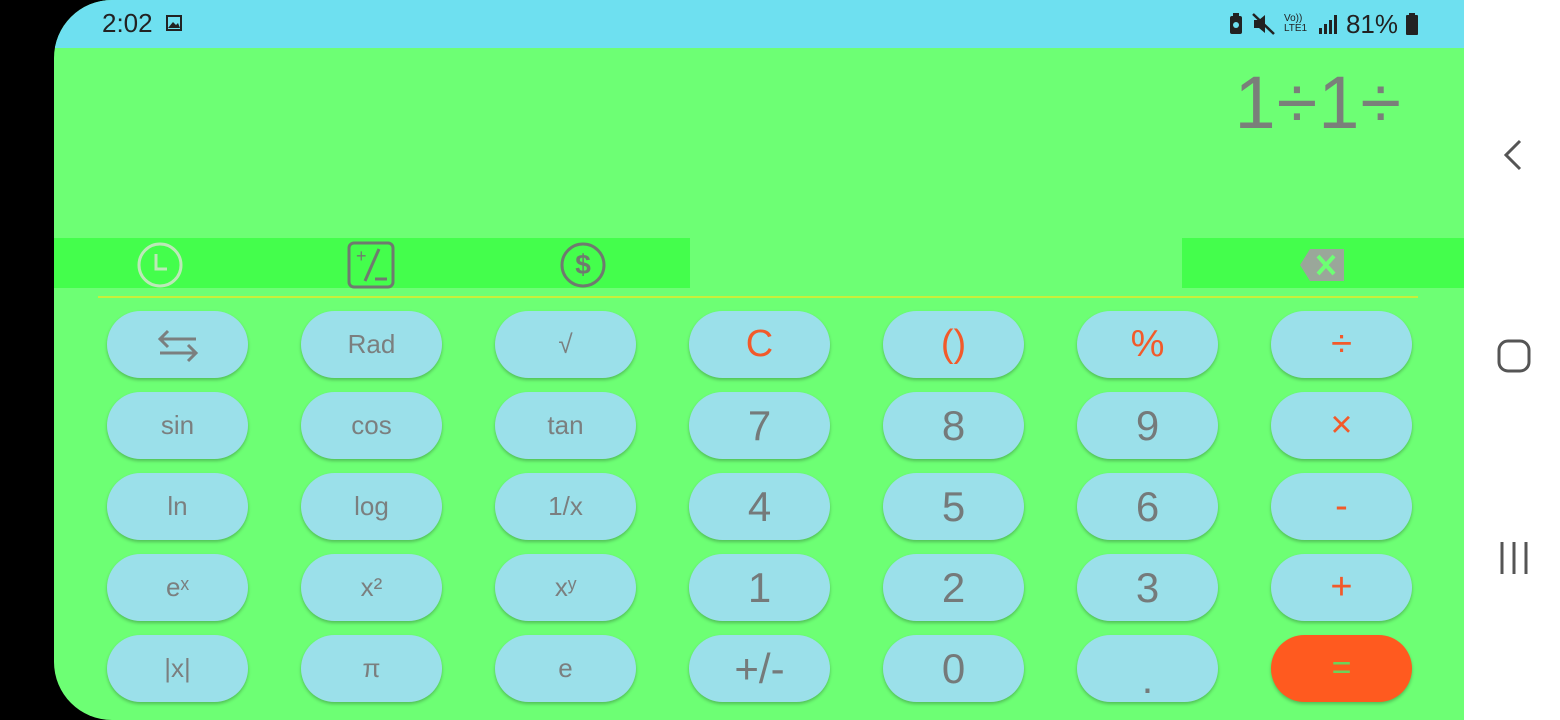 This screenshot has width=1560, height=720. I want to click on parentheses-label: (), so click(953, 344).